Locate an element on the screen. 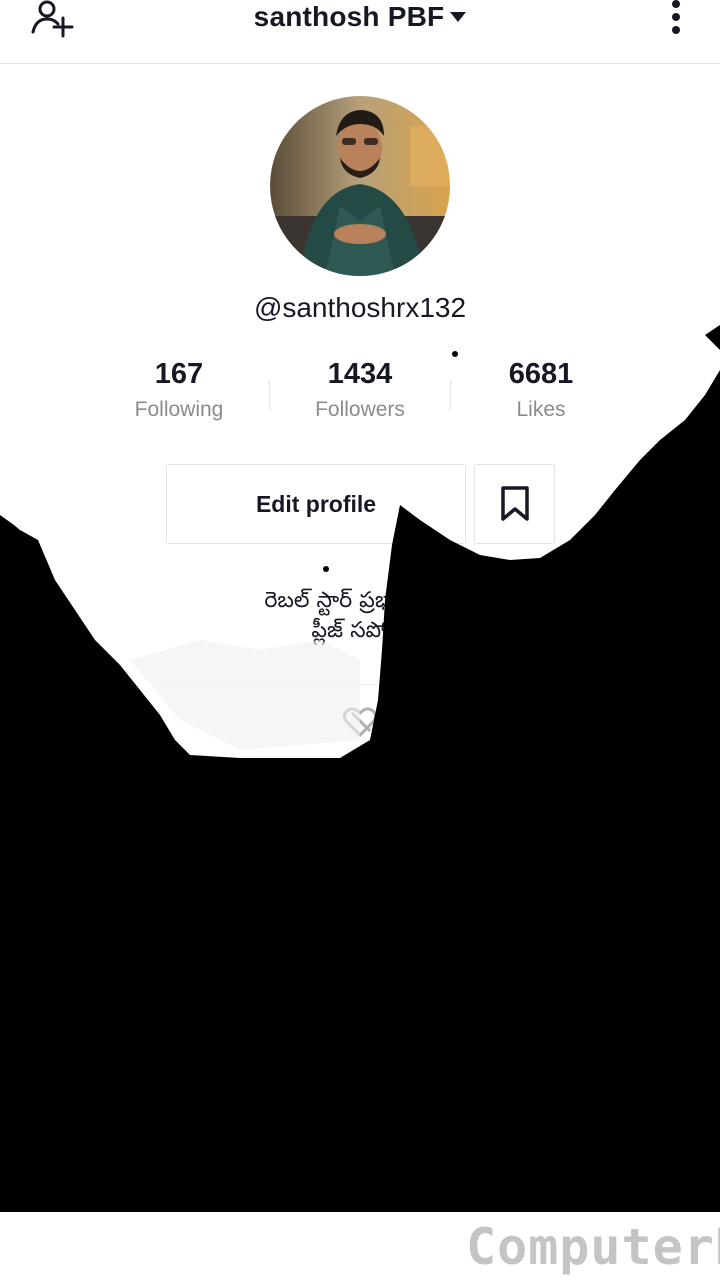  top-bar: santhosh PBF is located at coordinates (360, 32).